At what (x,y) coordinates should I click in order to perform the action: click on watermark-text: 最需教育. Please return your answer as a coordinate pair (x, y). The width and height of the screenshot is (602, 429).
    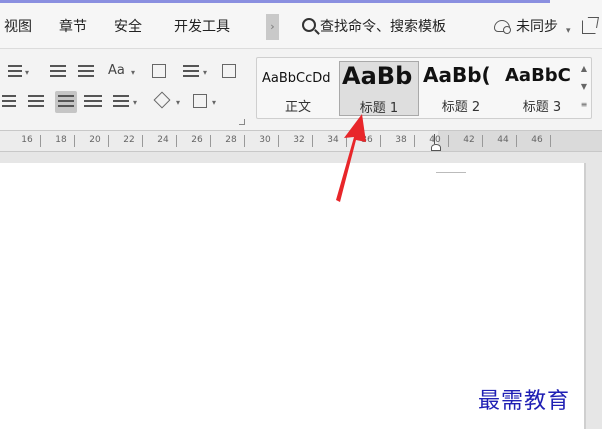
    Looking at the image, I should click on (524, 401).